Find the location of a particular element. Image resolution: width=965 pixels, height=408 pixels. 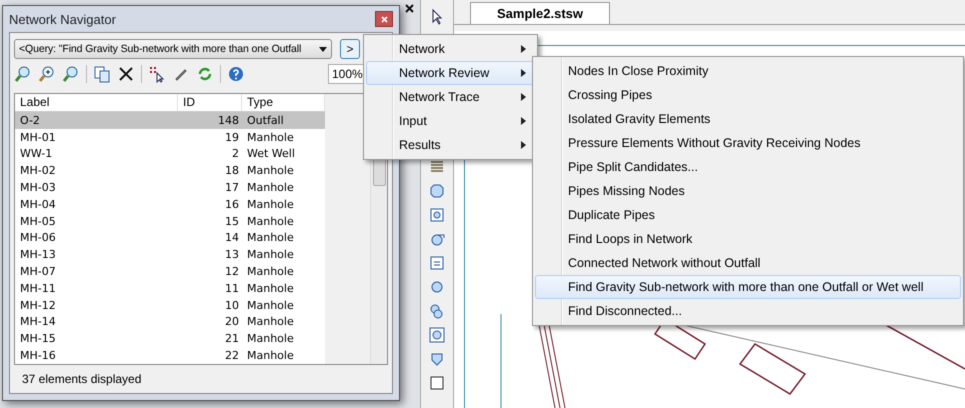

label-cell-text: MH-14 is located at coordinates (38, 321).